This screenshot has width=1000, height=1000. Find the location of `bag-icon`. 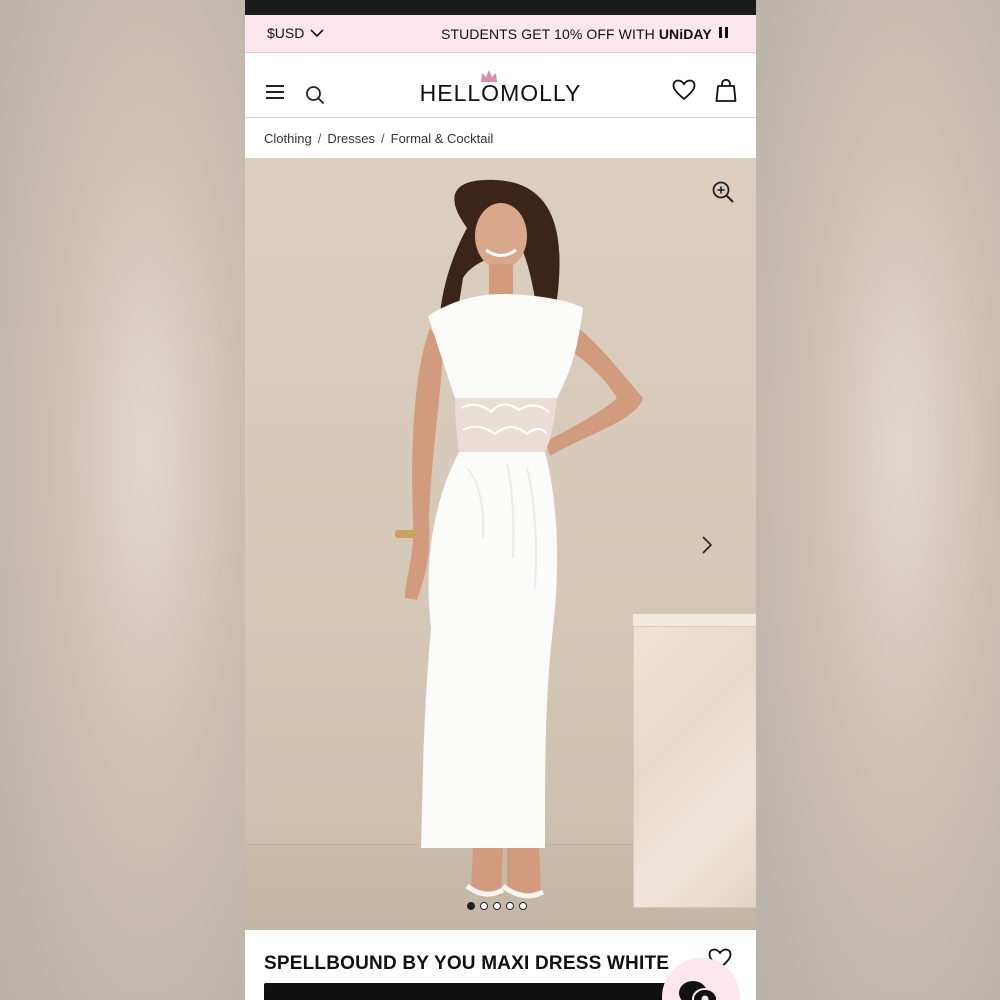

bag-icon is located at coordinates (726, 90).